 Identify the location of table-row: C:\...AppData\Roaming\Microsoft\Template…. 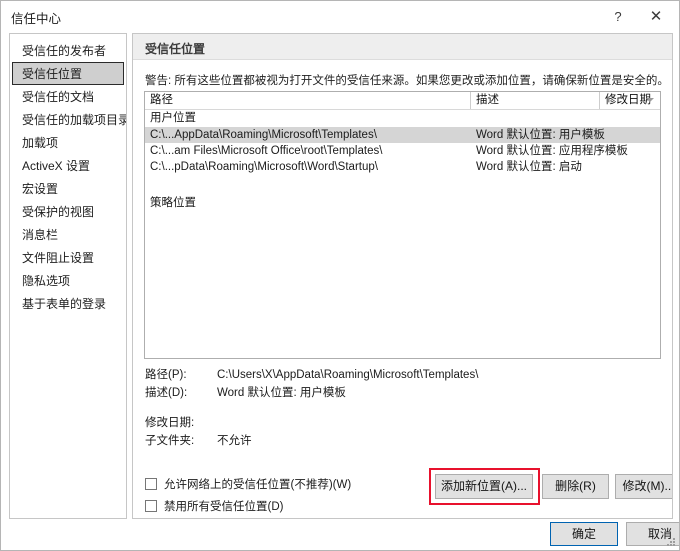
(402, 135).